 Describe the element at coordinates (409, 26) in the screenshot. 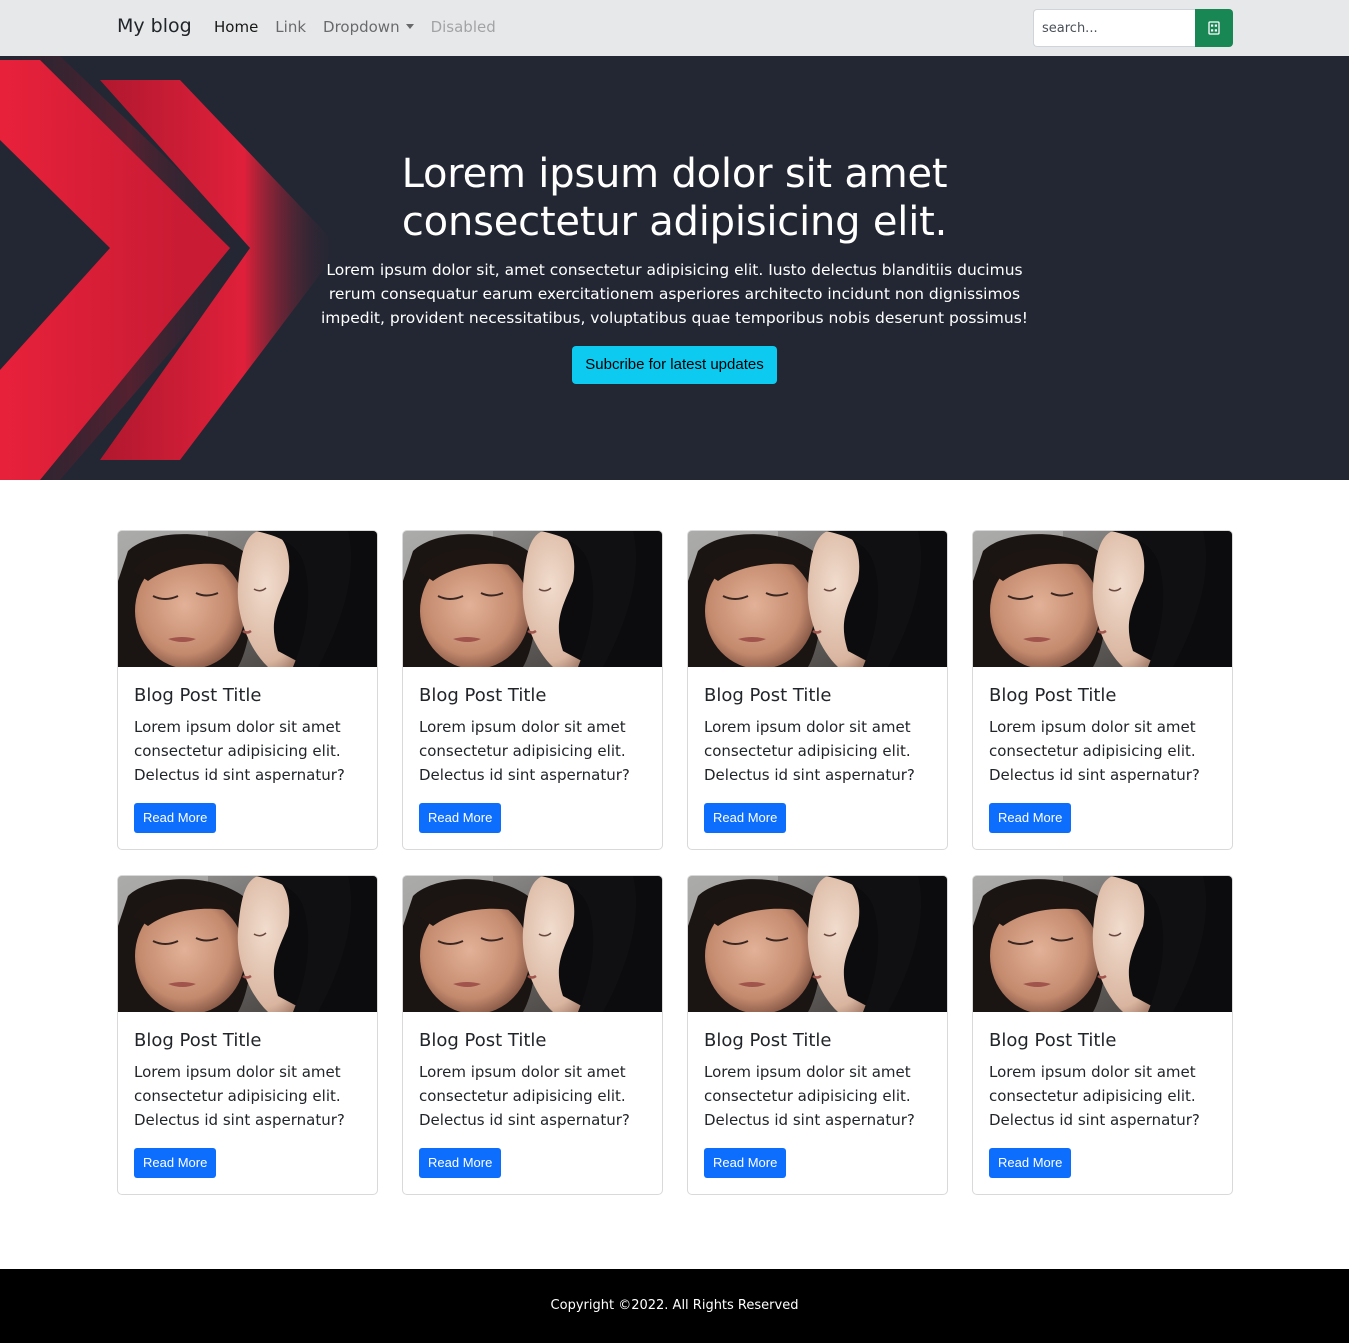

I see `chevron-down-icon` at that location.